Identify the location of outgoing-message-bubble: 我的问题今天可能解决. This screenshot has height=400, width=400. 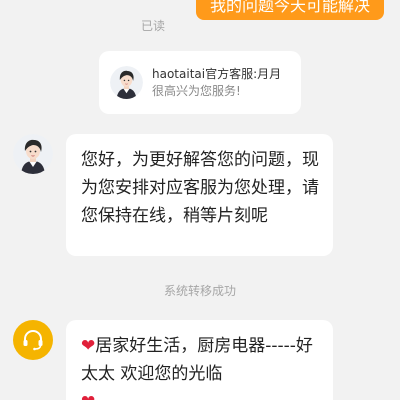
(289, 10).